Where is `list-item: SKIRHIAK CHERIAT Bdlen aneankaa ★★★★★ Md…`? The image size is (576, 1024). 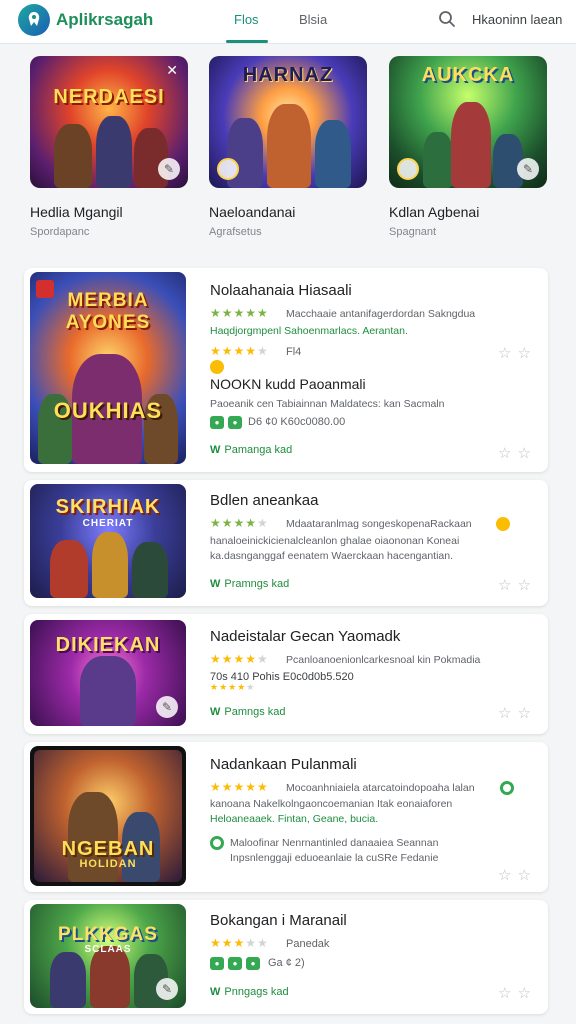
list-item: SKIRHIAK CHERIAT Bdlen aneankaa ★★★★★ Md… is located at coordinates (286, 543).